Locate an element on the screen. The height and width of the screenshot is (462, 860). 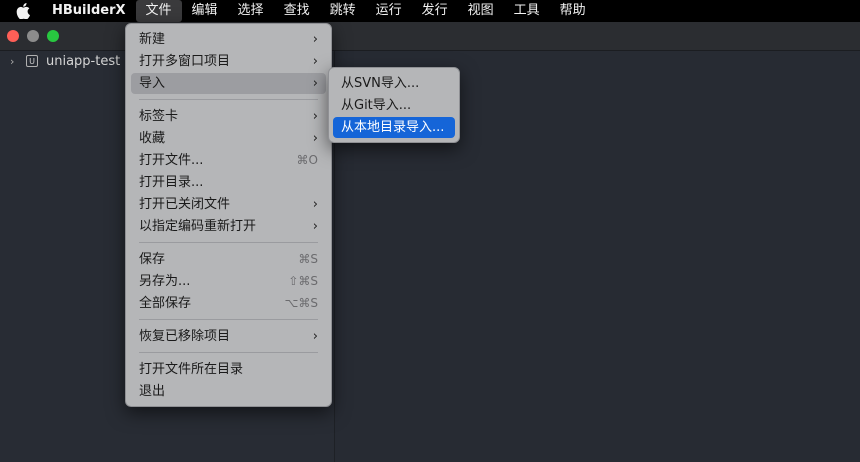
window-minimize-button is located at coordinates (33, 36).